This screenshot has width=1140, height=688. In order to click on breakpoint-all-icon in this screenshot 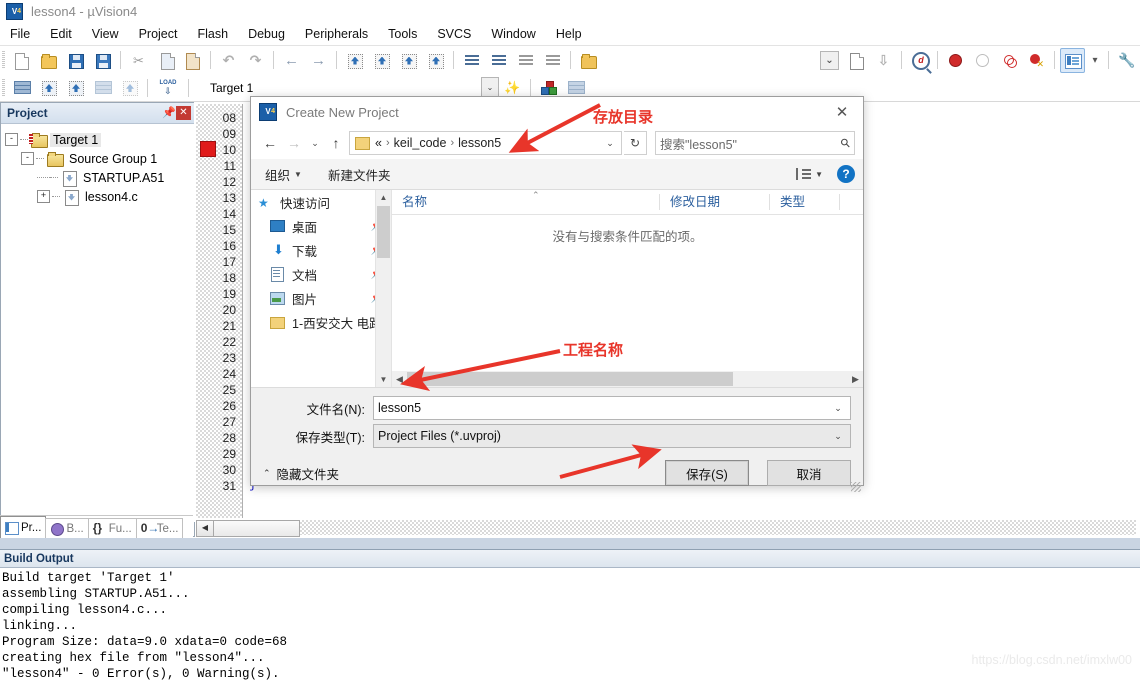, I will do `click(1009, 60)`.